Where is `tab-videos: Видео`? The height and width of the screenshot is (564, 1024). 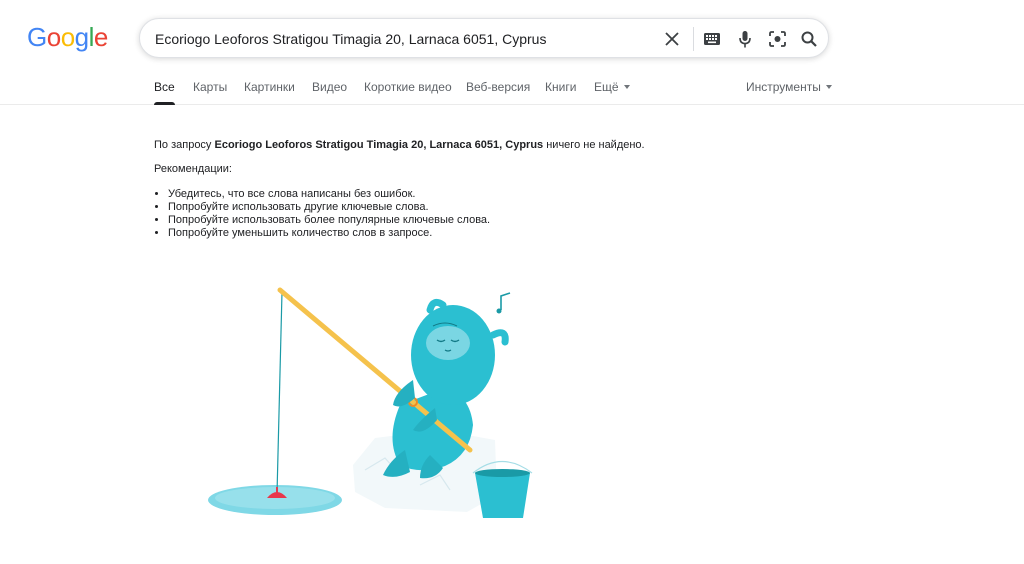 tab-videos: Видео is located at coordinates (329, 87).